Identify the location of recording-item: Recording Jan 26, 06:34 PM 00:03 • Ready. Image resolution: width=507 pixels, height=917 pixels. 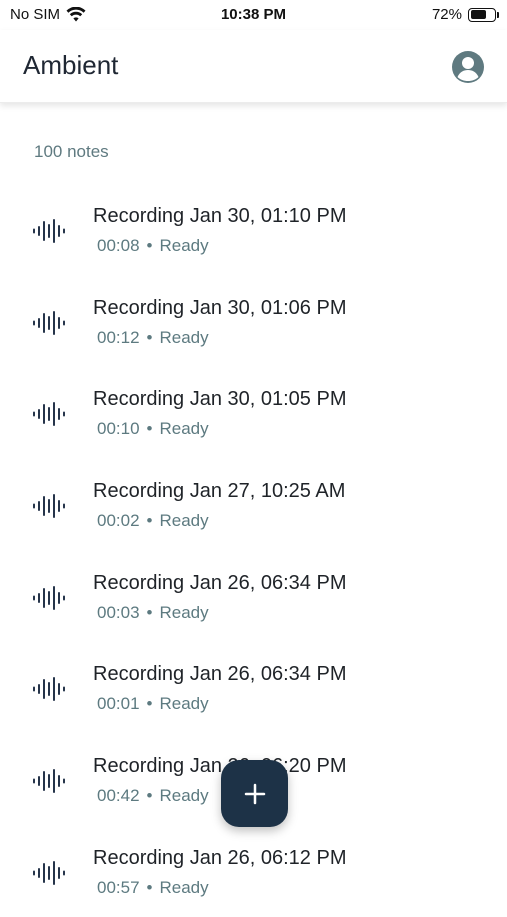
(253, 596).